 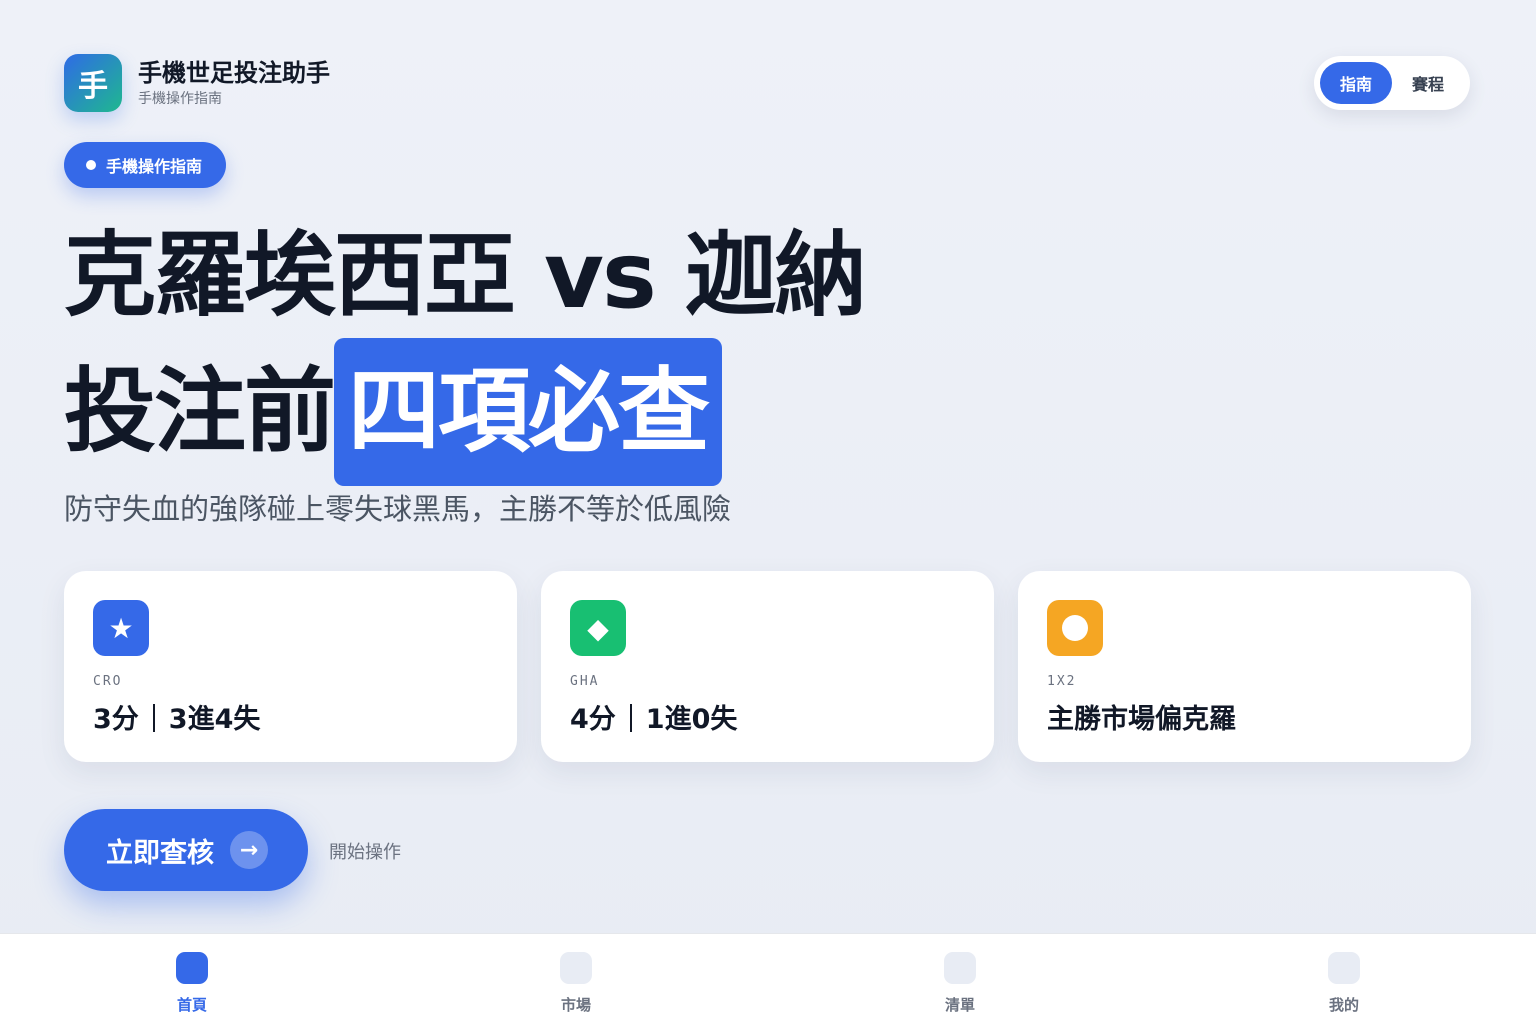 I want to click on cta-hint: 開始操作, so click(x=365, y=852).